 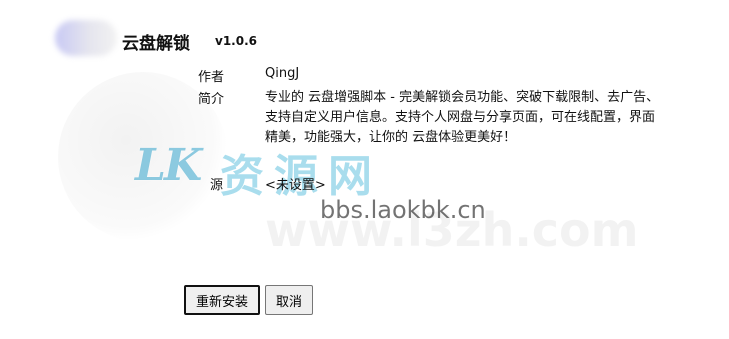 What do you see at coordinates (282, 73) in the screenshot?
I see `author-value: QingJ` at bounding box center [282, 73].